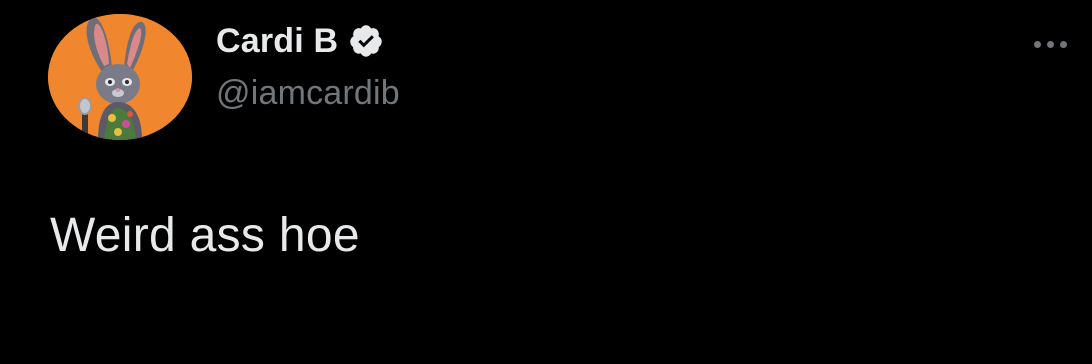 The width and height of the screenshot is (1092, 364). I want to click on display-name-text: Cardi B, so click(277, 41).